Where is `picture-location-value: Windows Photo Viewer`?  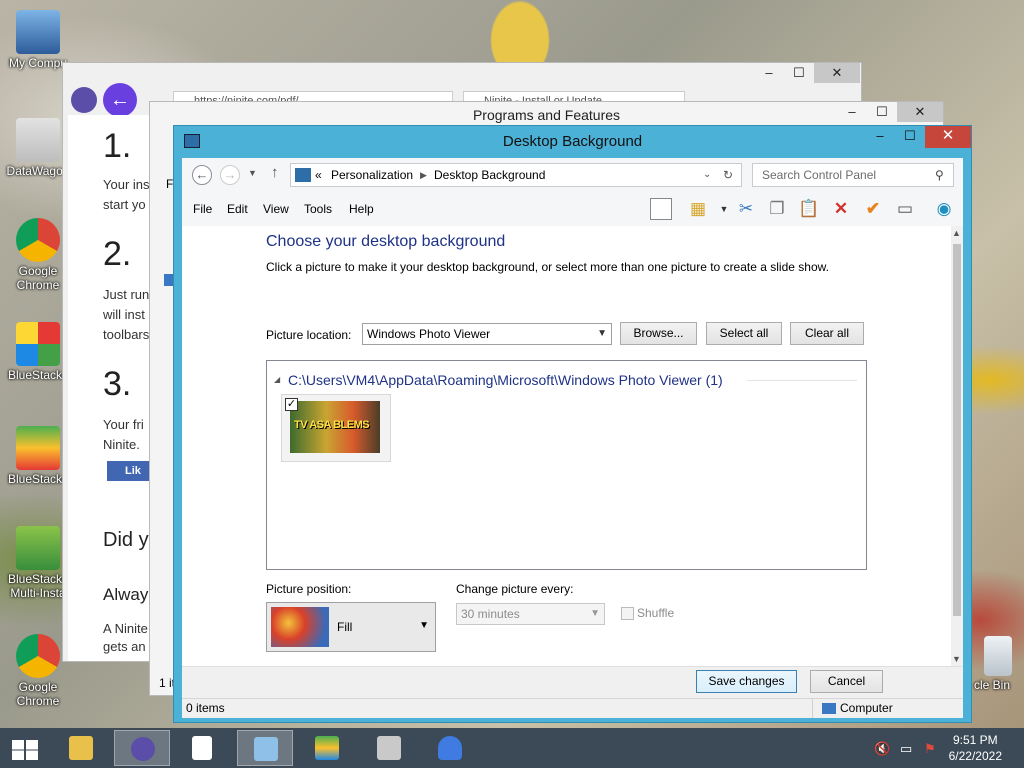
picture-location-value: Windows Photo Viewer is located at coordinates (429, 334).